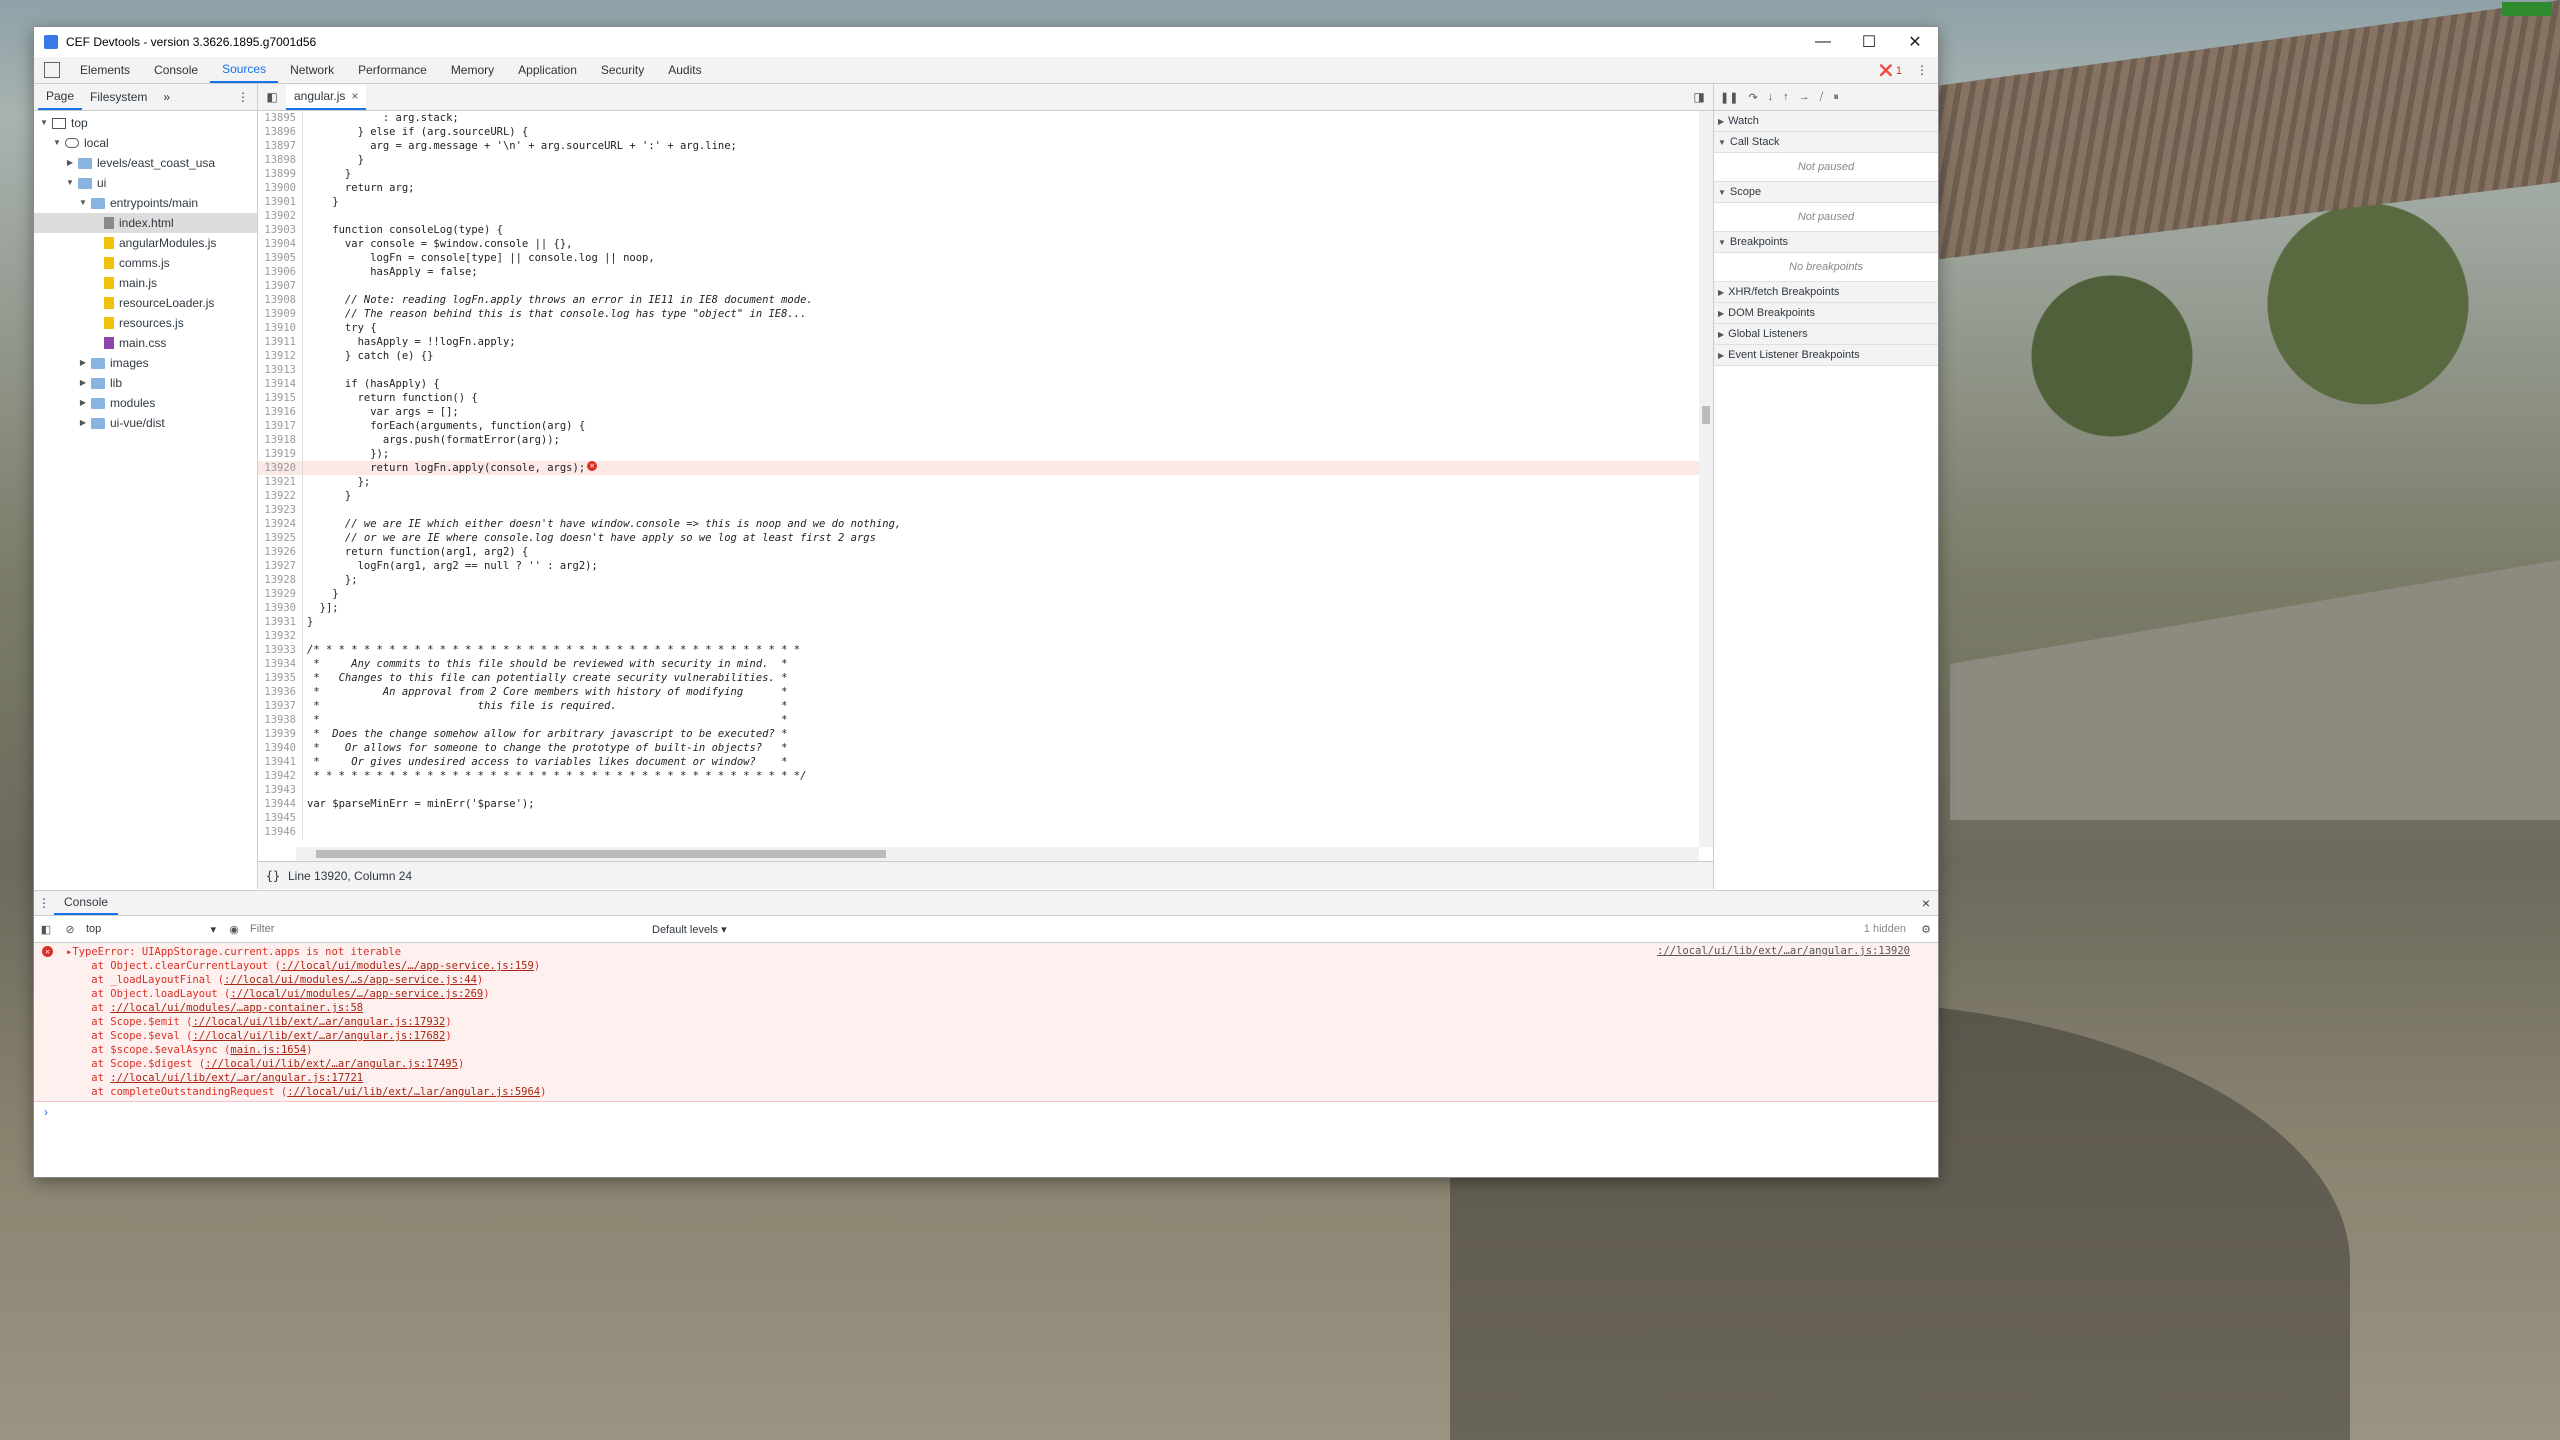 The width and height of the screenshot is (2560, 1440). What do you see at coordinates (978, 216) in the screenshot?
I see `code-line: 13902` at bounding box center [978, 216].